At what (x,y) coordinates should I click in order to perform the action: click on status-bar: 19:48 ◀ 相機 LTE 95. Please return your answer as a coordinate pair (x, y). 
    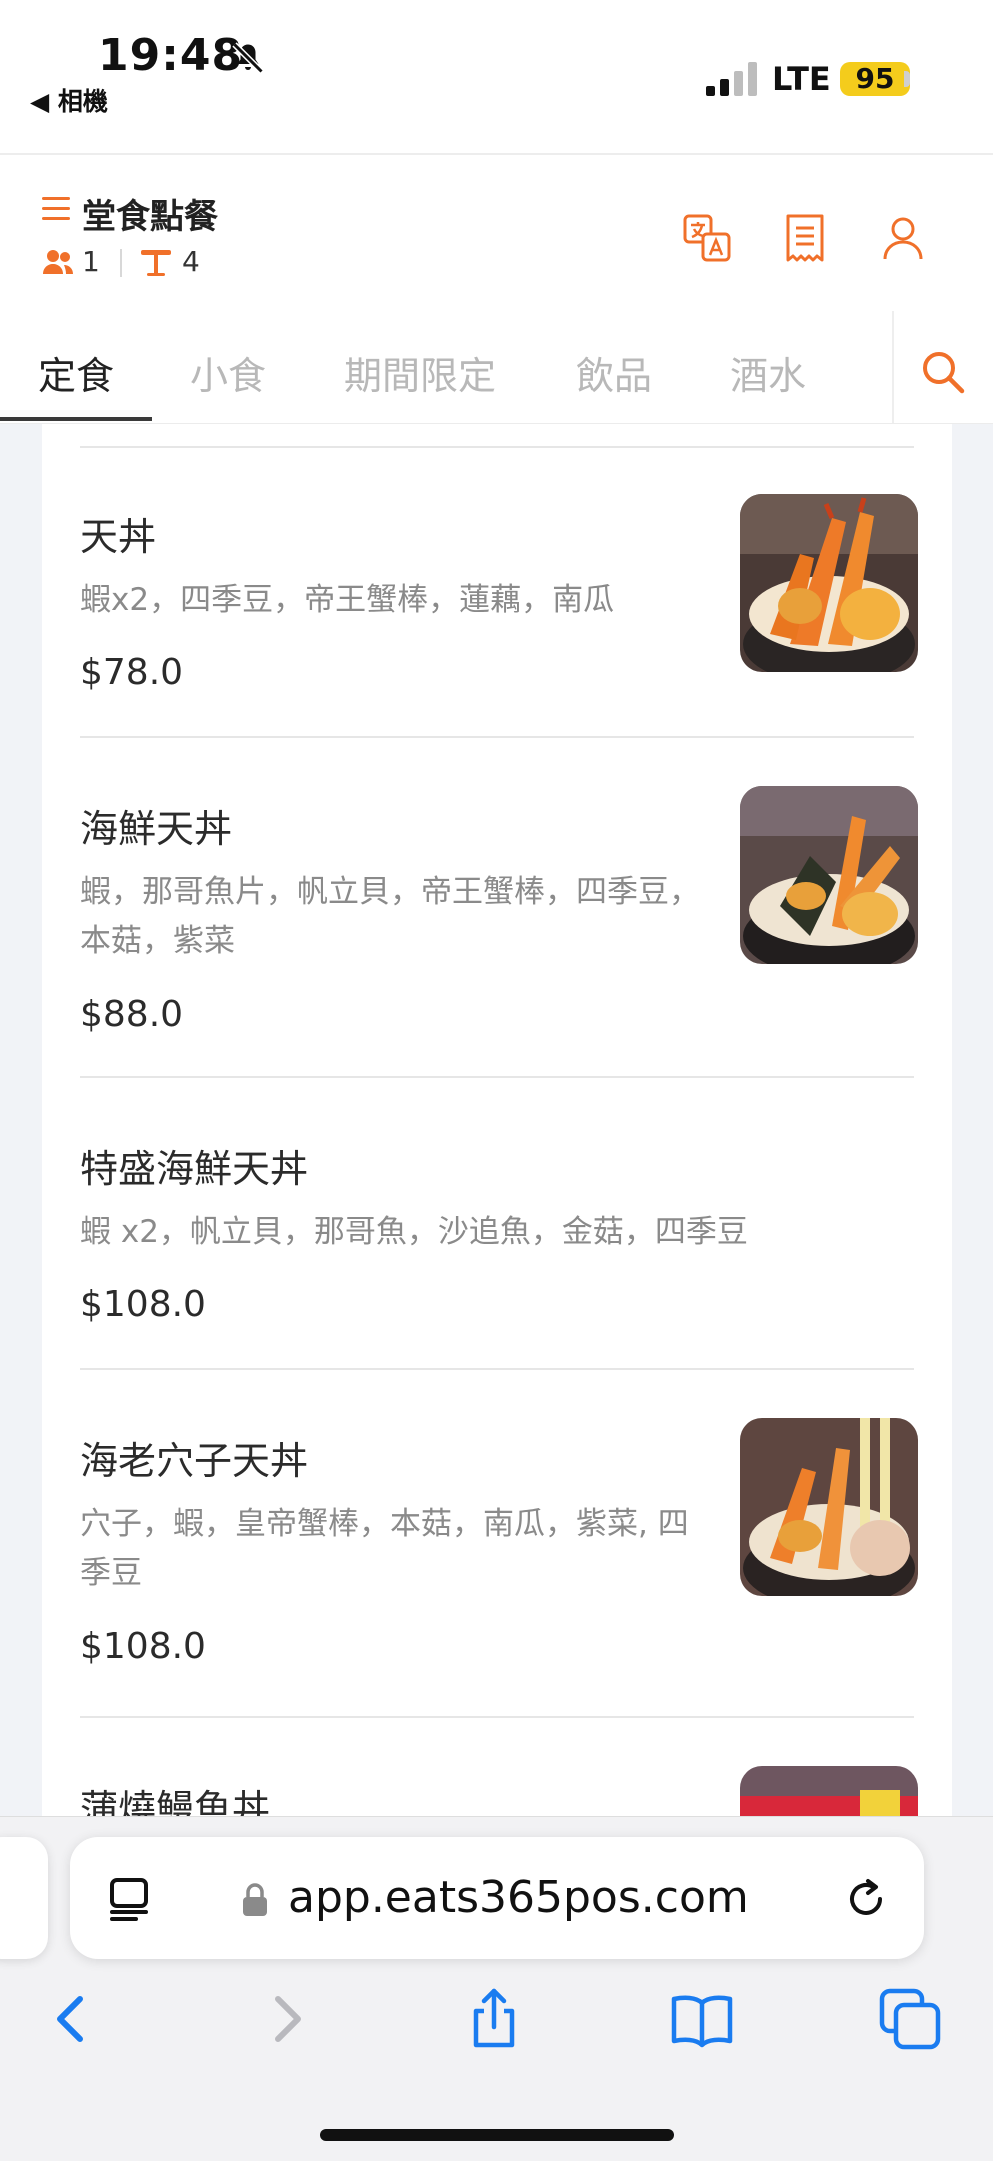
    Looking at the image, I should click on (496, 76).